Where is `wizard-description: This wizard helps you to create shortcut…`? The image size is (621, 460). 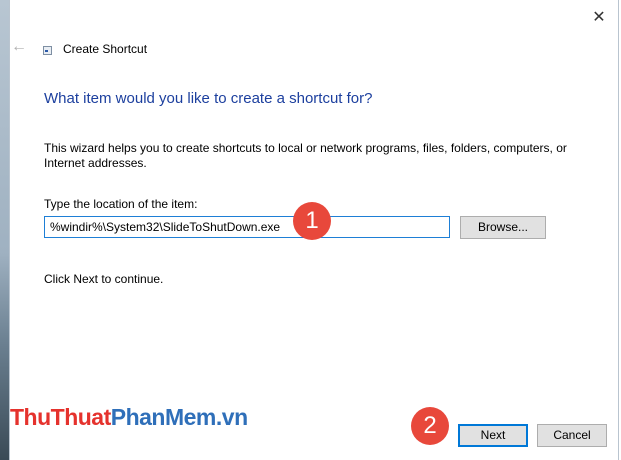
wizard-description: This wizard helps you to create shortcut… is located at coordinates (305, 155).